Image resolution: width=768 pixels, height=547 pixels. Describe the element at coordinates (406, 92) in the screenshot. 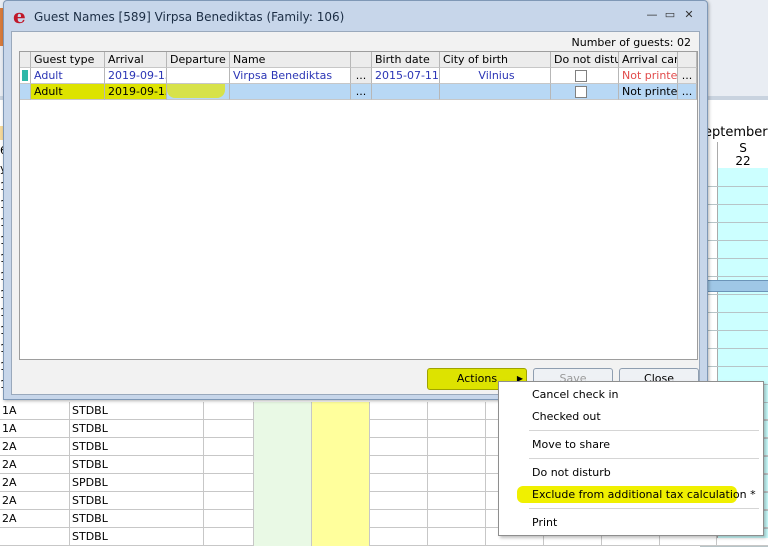

I see `cell-birth-date` at that location.